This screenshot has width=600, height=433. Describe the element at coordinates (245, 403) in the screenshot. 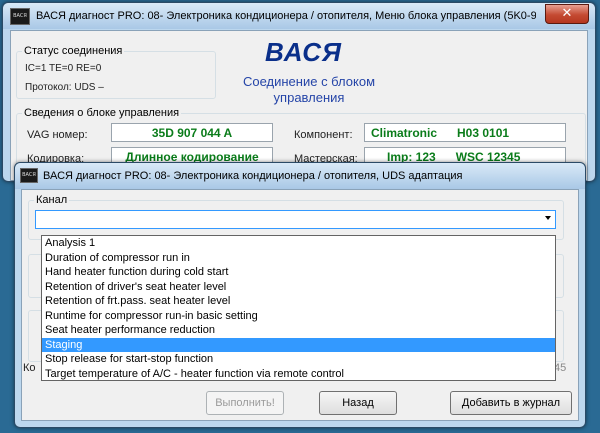

I see `execute-button: Выполнить!` at that location.